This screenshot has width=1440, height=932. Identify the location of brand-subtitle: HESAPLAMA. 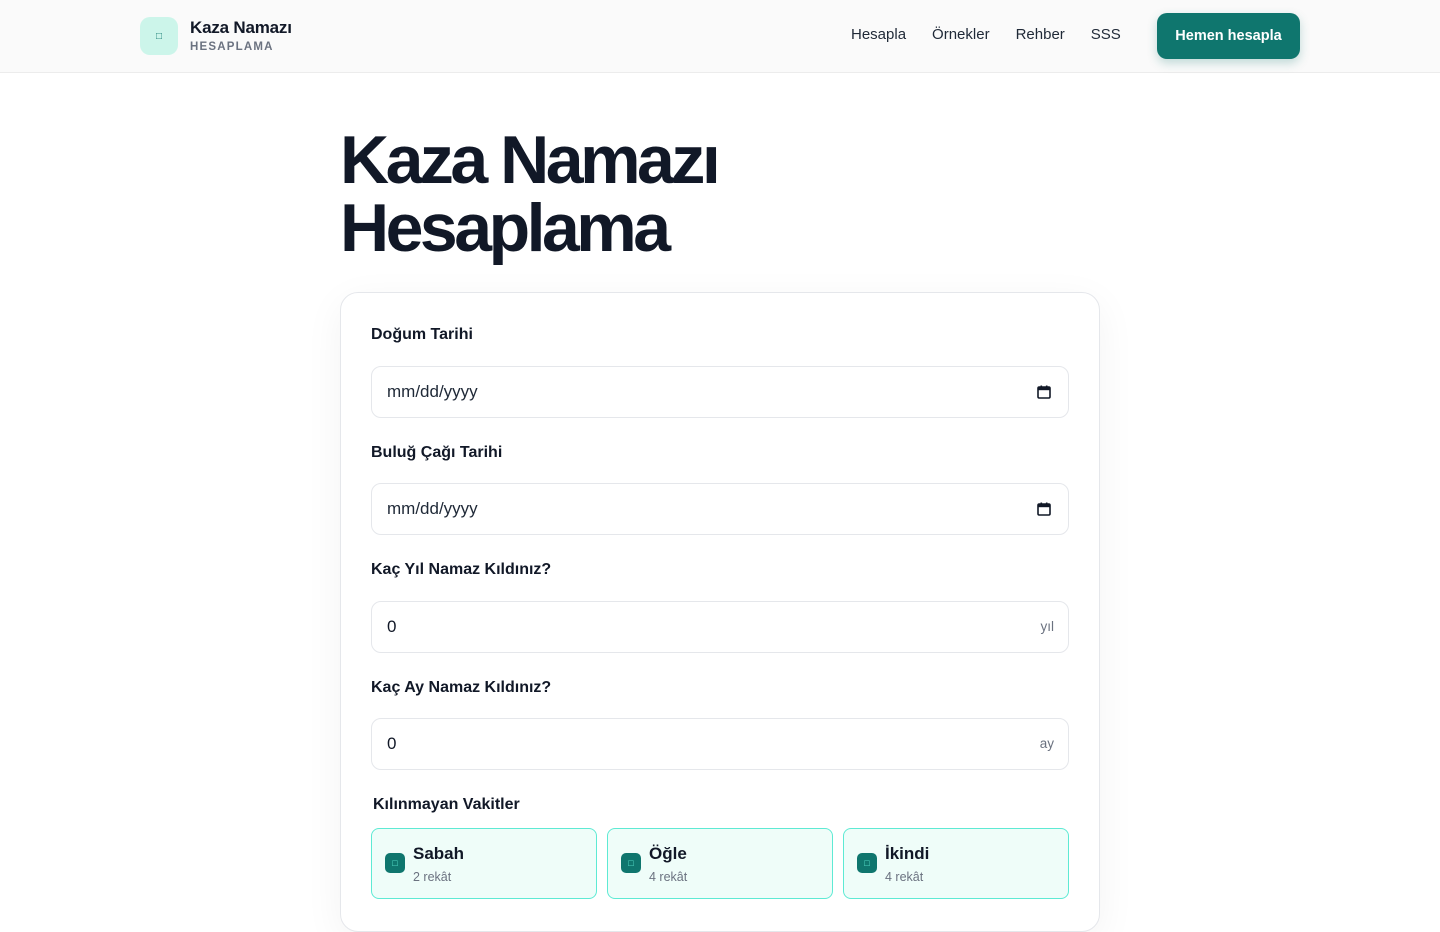
(232, 46).